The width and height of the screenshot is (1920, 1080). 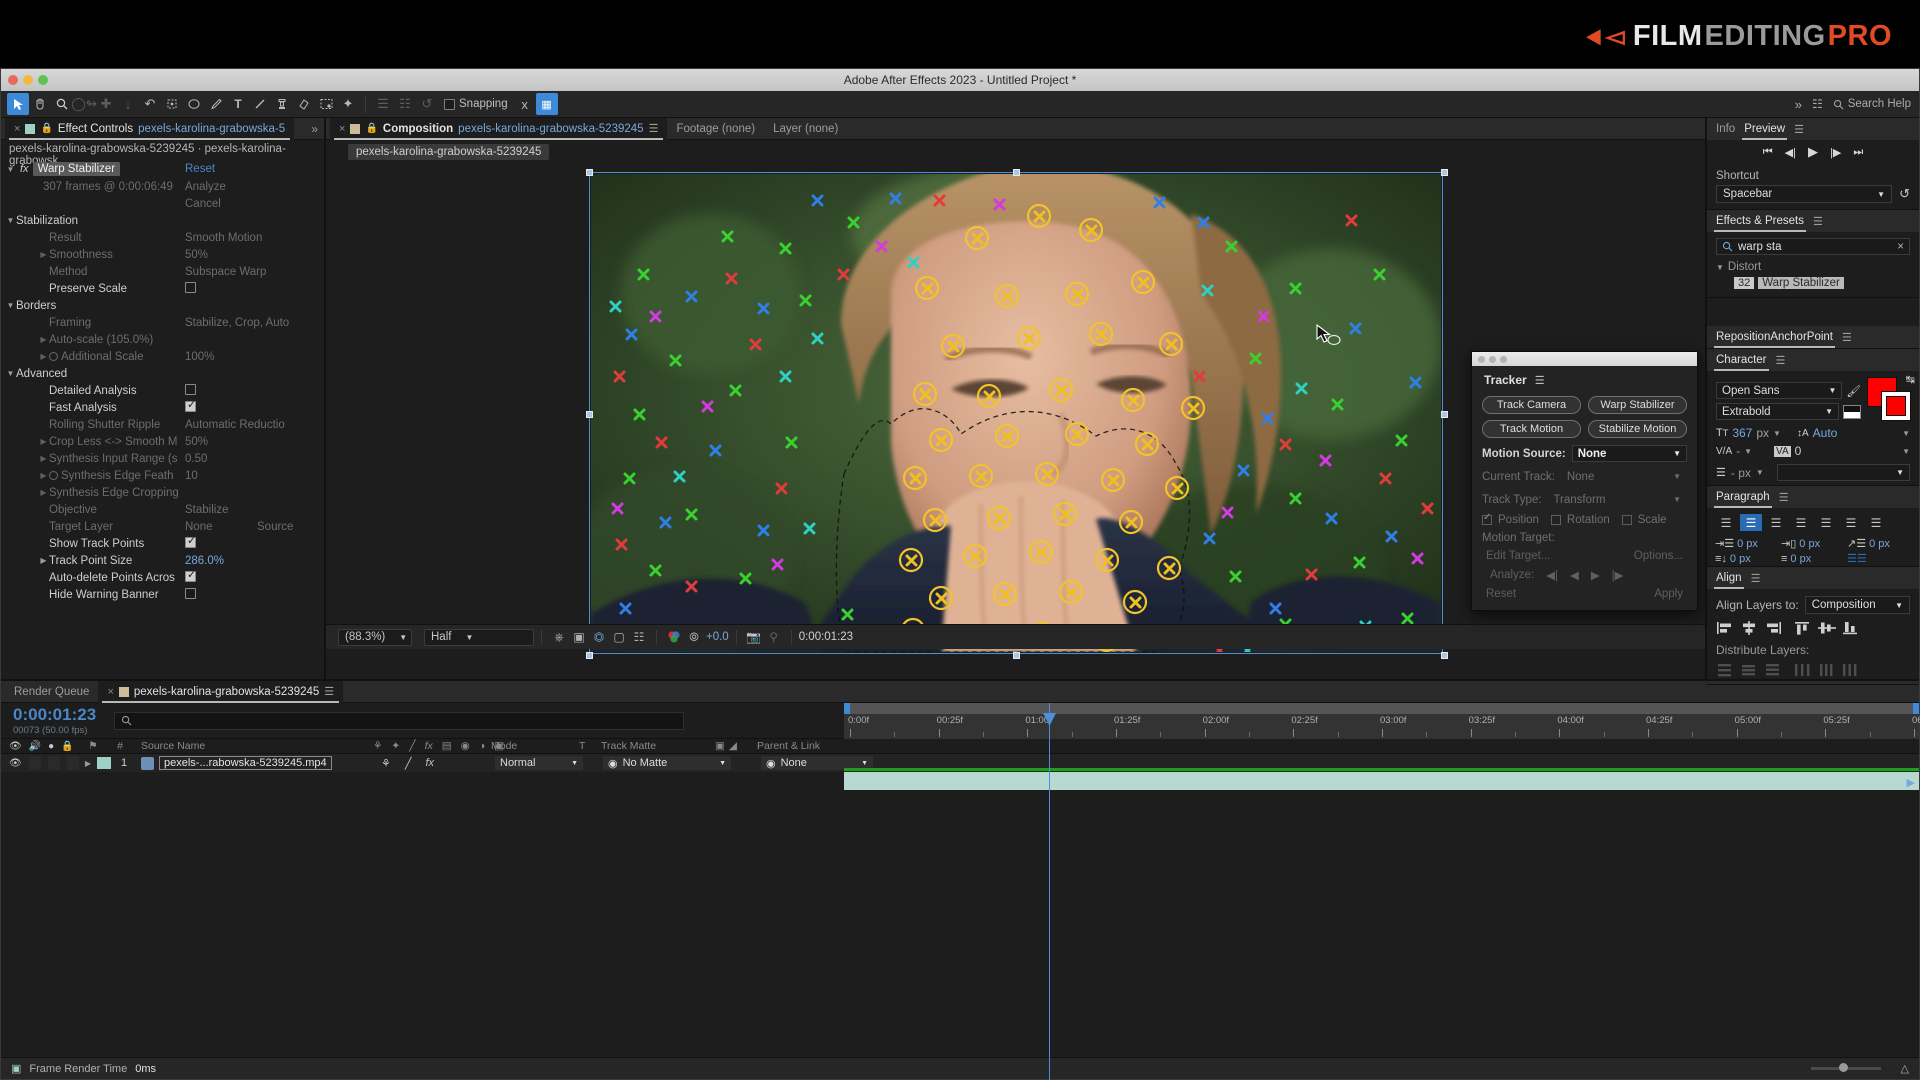 What do you see at coordinates (1773, 670) in the screenshot?
I see `distribute-bottom-button` at bounding box center [1773, 670].